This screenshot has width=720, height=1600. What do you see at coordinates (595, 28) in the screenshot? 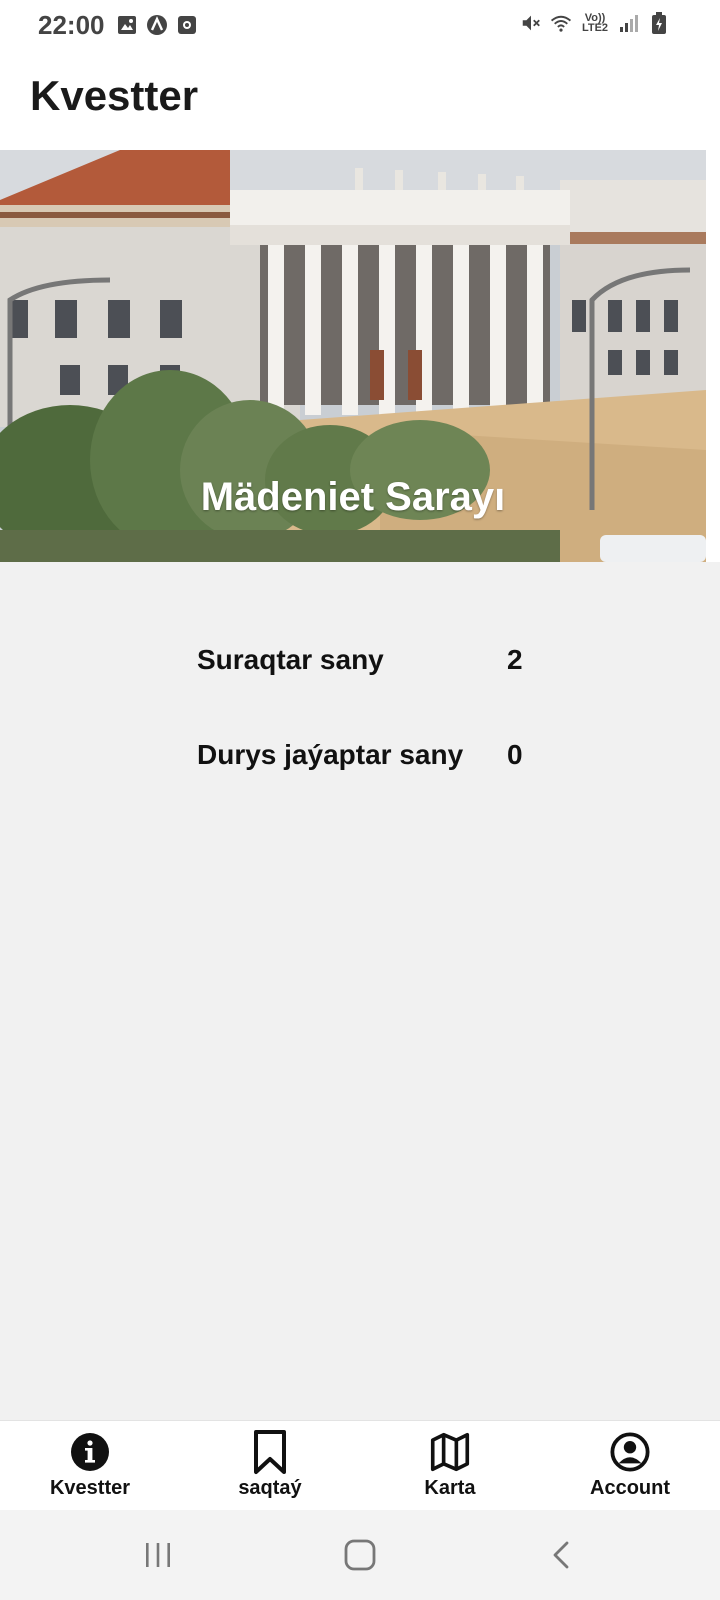
I see `lte-line-2: LTE2` at bounding box center [595, 28].